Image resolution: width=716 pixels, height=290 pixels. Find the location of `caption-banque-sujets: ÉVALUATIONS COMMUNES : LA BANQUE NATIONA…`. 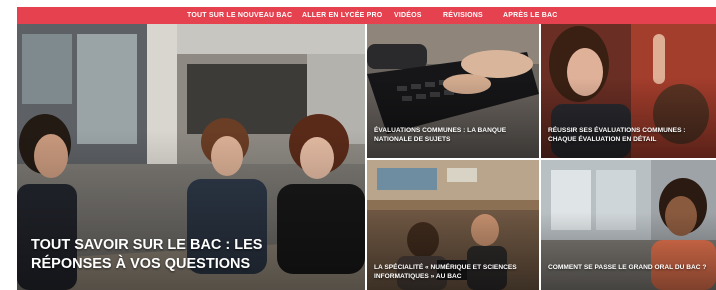

caption-banque-sujets: ÉVALUATIONS COMMUNES : LA BANQUE NATIONA… is located at coordinates (454, 135).